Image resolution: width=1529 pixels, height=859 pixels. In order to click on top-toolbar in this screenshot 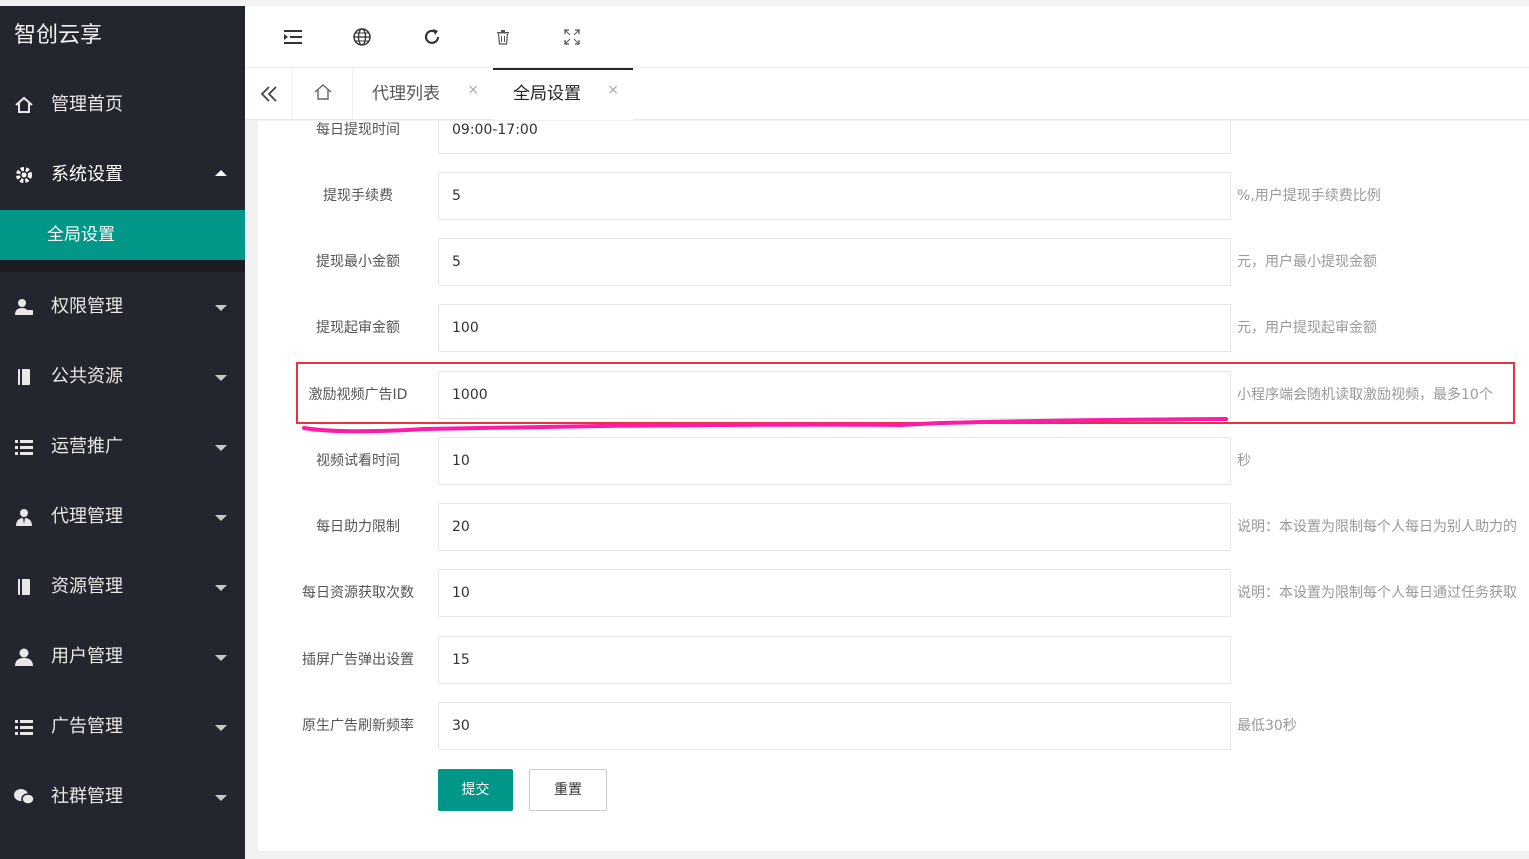, I will do `click(887, 37)`.